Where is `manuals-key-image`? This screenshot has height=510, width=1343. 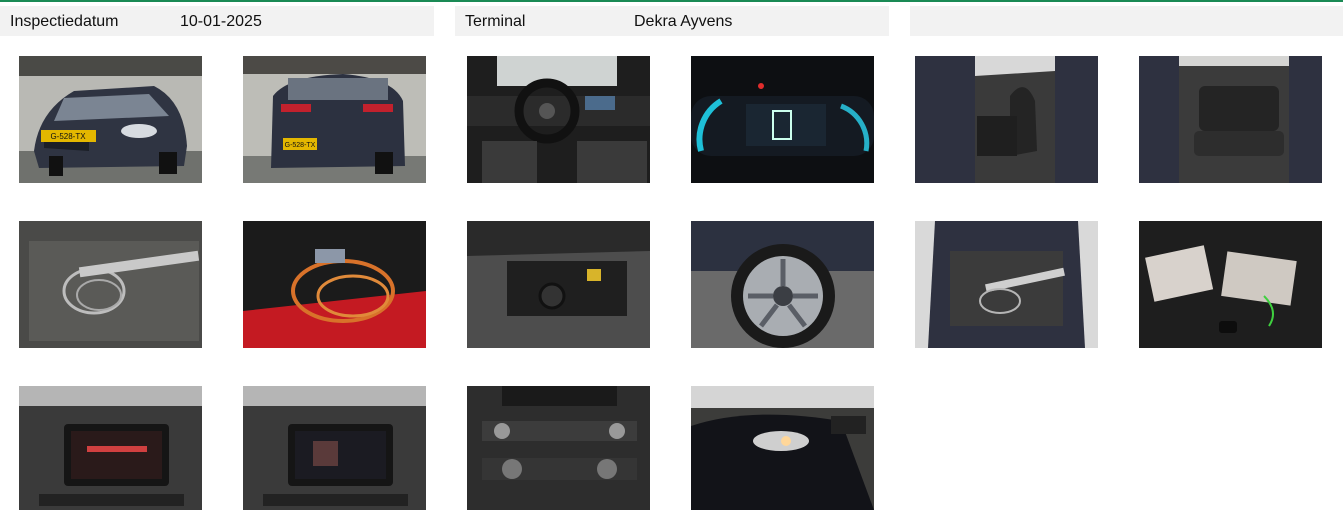
manuals-key-image is located at coordinates (1230, 284).